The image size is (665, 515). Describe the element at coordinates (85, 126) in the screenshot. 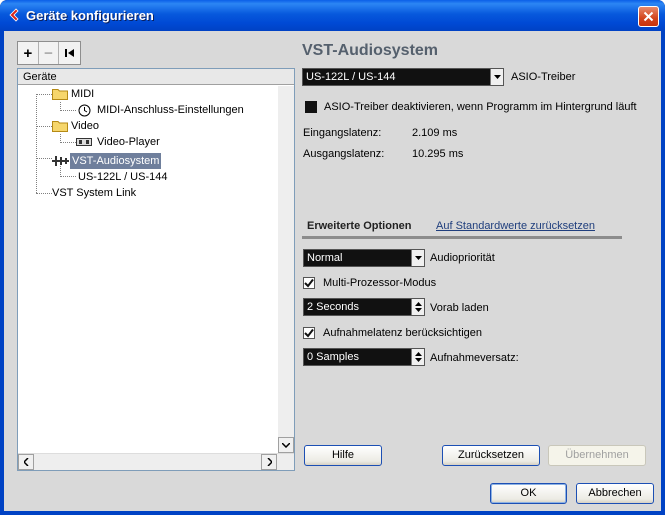

I see `tree-item-label: Video` at that location.